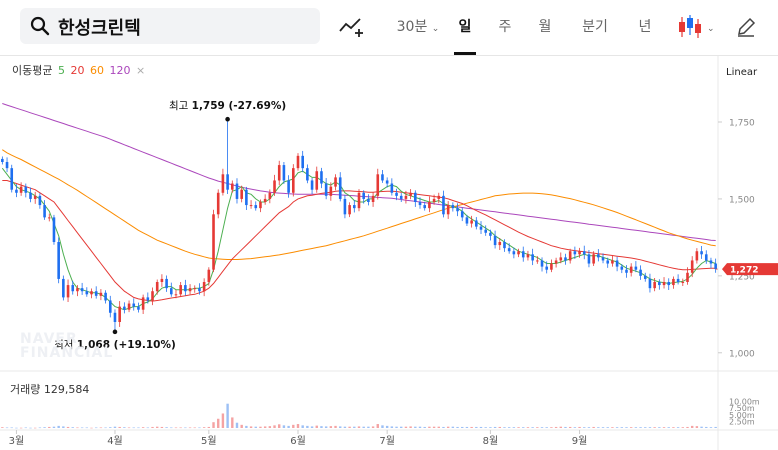 The image size is (778, 450). I want to click on naver-financial-watermark: NAVER FINANCIAL, so click(66, 346).